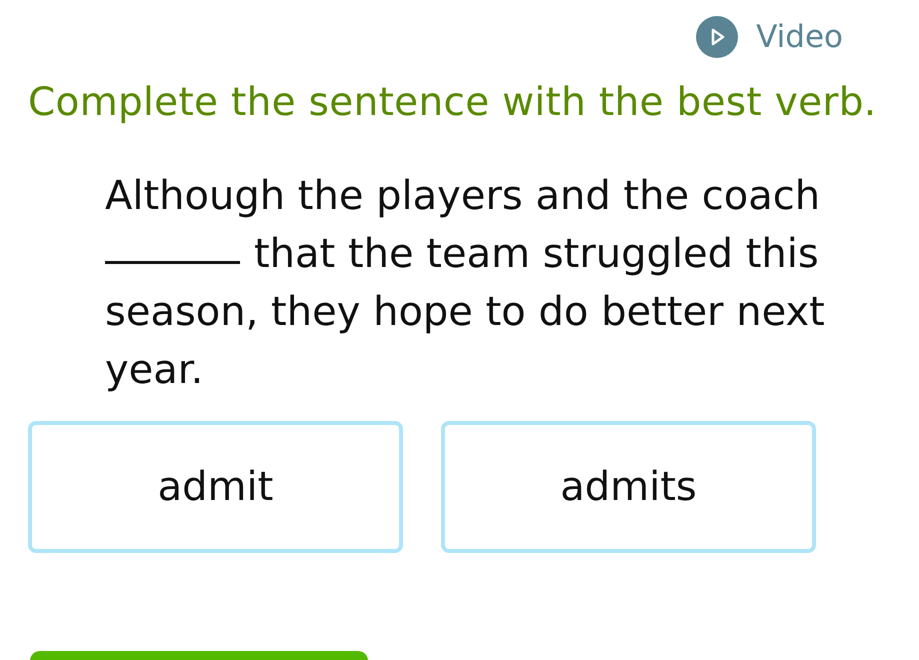 This screenshot has width=919, height=660. What do you see at coordinates (215, 487) in the screenshot?
I see `answer-choice: admit` at bounding box center [215, 487].